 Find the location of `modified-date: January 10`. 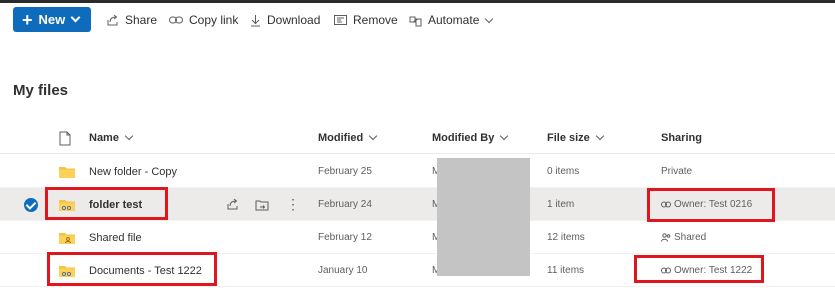

modified-date: January 10 is located at coordinates (343, 270).